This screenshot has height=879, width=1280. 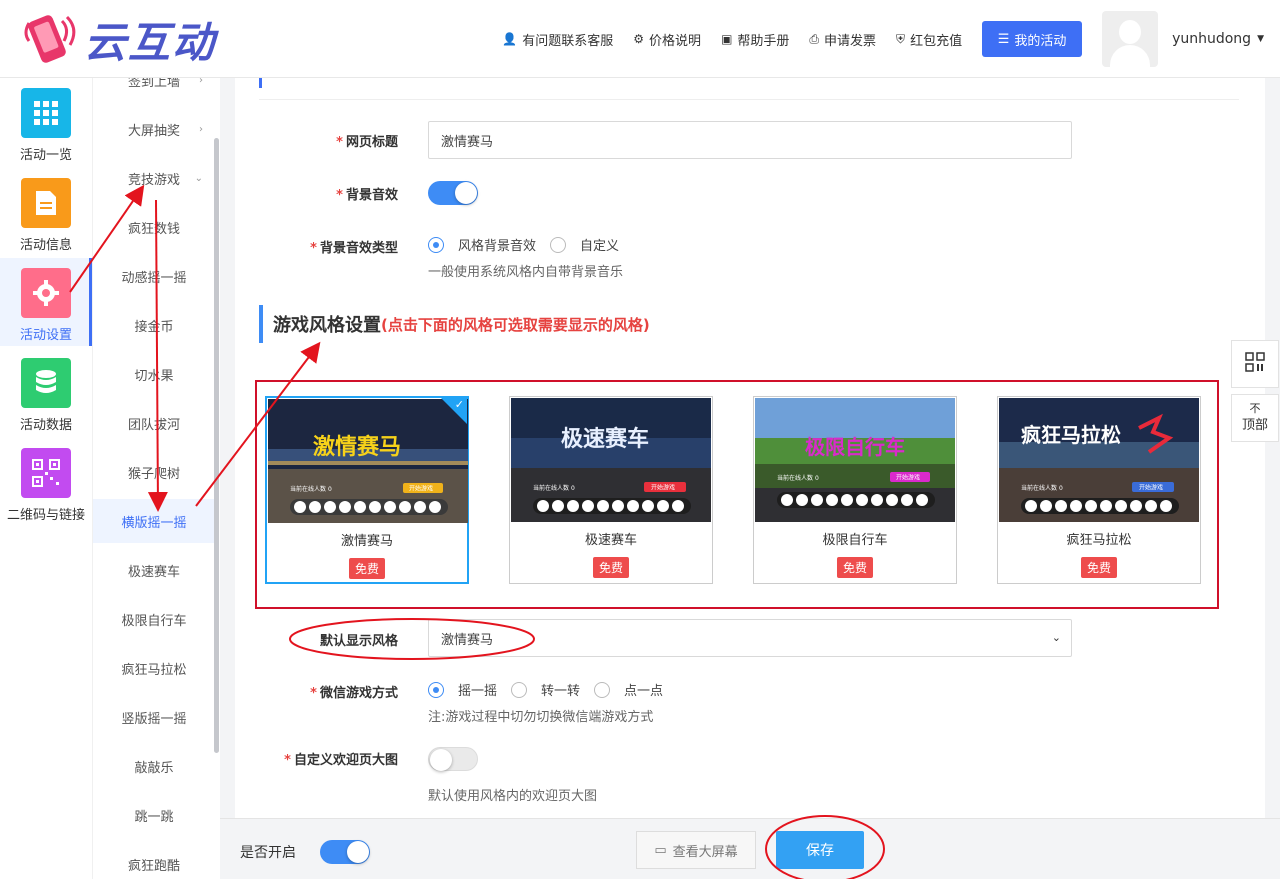 I want to click on radio-spin, so click(x=519, y=689).